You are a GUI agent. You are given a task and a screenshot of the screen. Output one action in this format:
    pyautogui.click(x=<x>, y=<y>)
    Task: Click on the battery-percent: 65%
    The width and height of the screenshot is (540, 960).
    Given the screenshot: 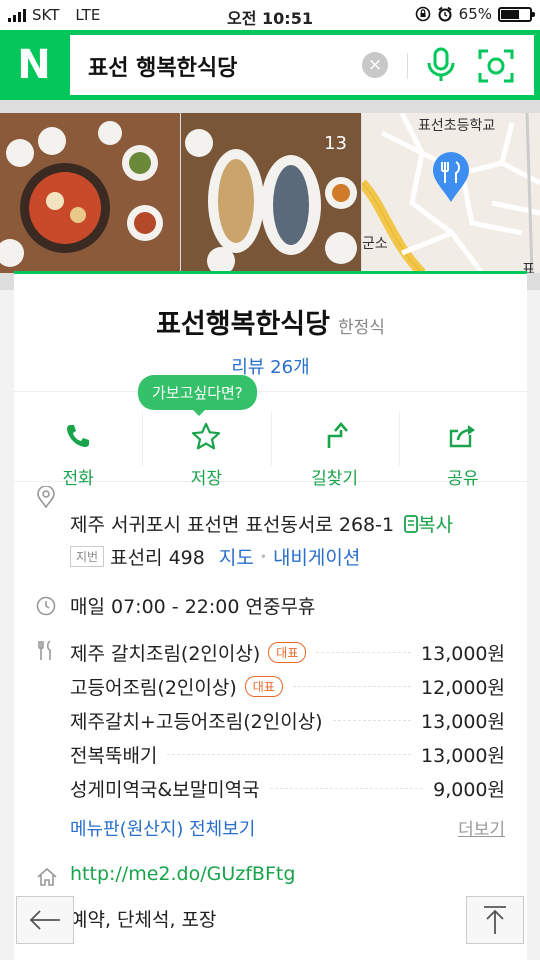 What is the action you would take?
    pyautogui.click(x=475, y=14)
    